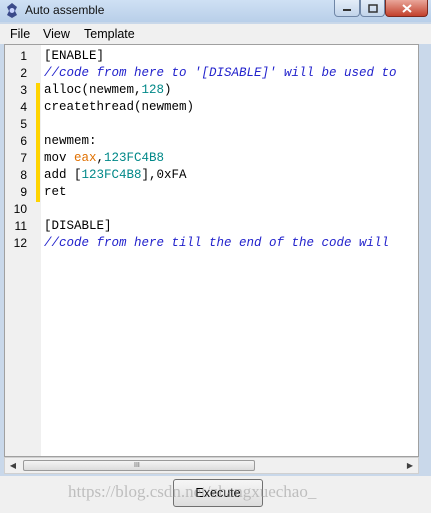  I want to click on minimize-icon, so click(347, 10).